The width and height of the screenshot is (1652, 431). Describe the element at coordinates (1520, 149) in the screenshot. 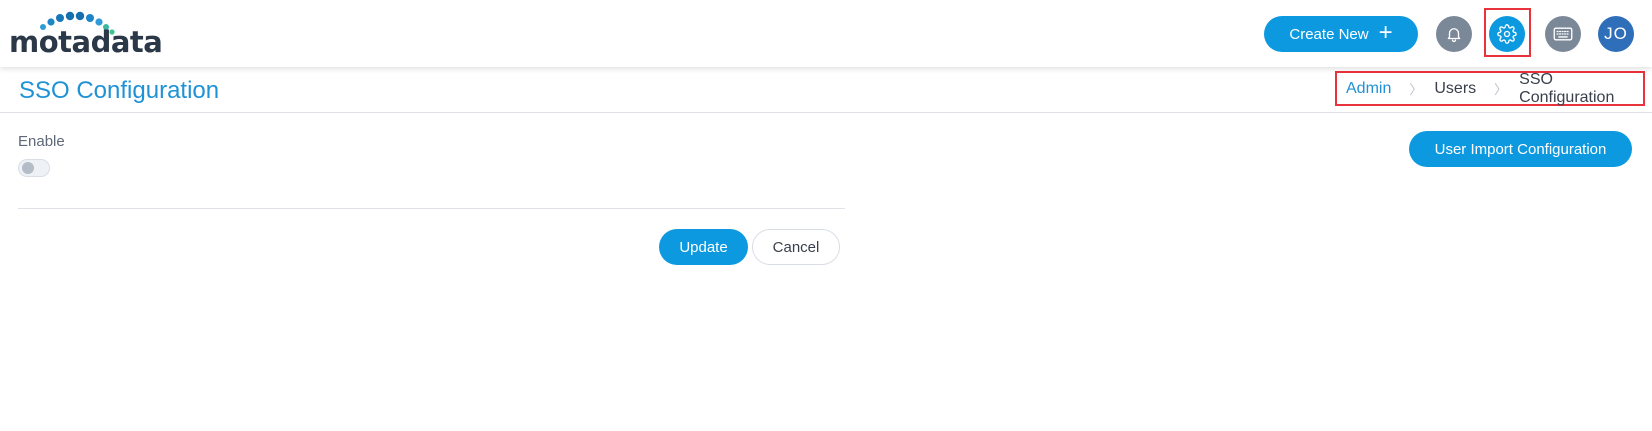

I see `user-import-configuration-button: User Import Configuration` at that location.